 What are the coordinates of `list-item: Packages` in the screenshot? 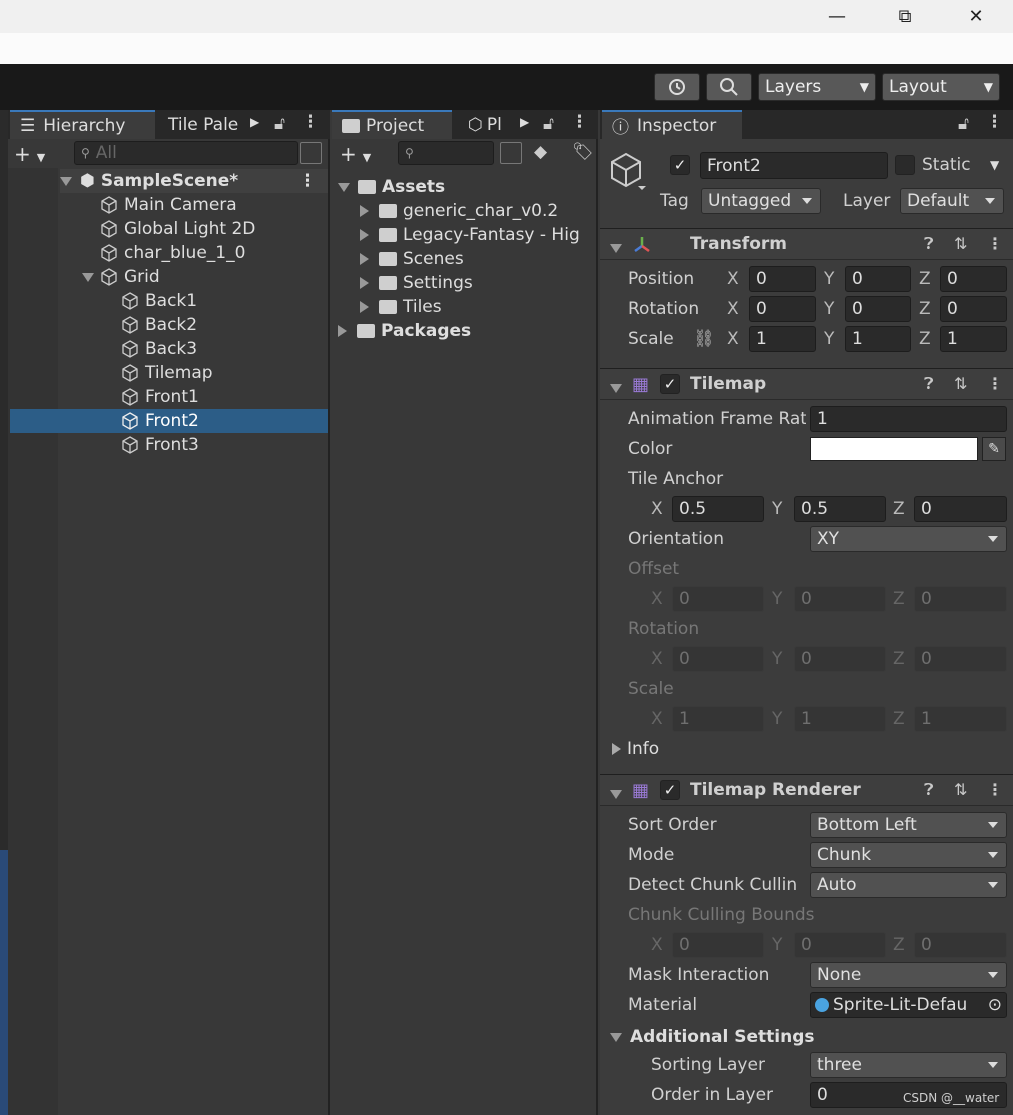 It's located at (404, 331).